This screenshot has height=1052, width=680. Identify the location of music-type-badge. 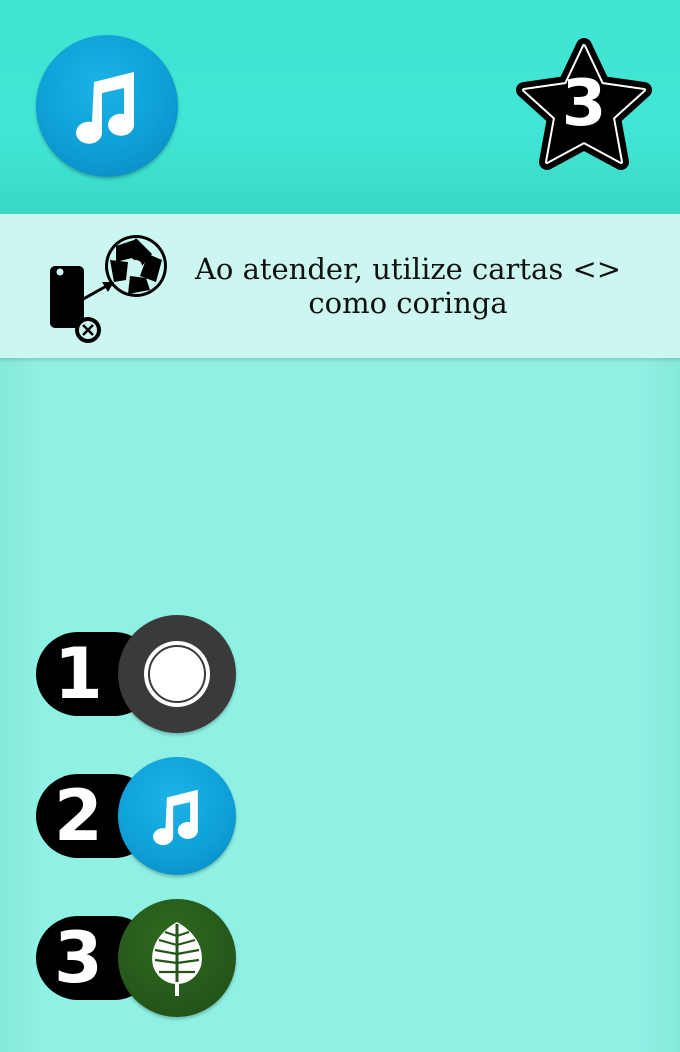
(107, 106).